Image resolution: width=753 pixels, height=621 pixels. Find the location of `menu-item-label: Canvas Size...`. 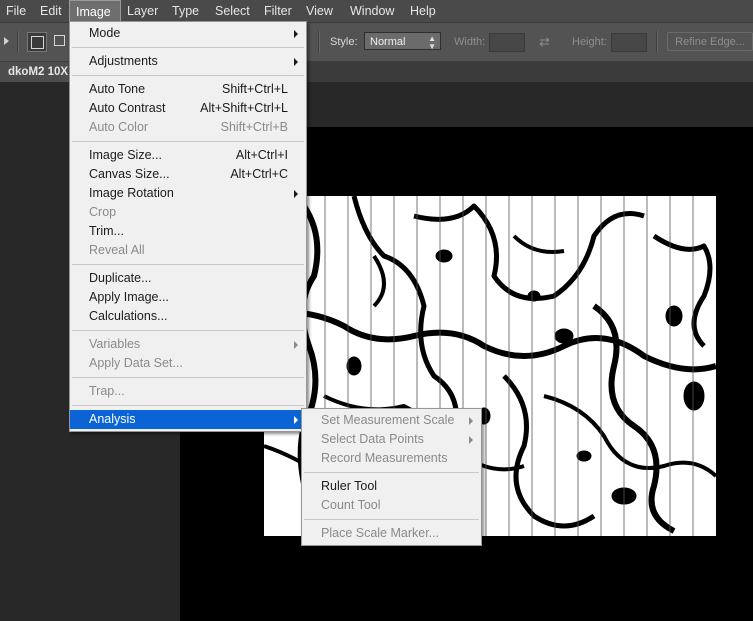

menu-item-label: Canvas Size... is located at coordinates (129, 174).